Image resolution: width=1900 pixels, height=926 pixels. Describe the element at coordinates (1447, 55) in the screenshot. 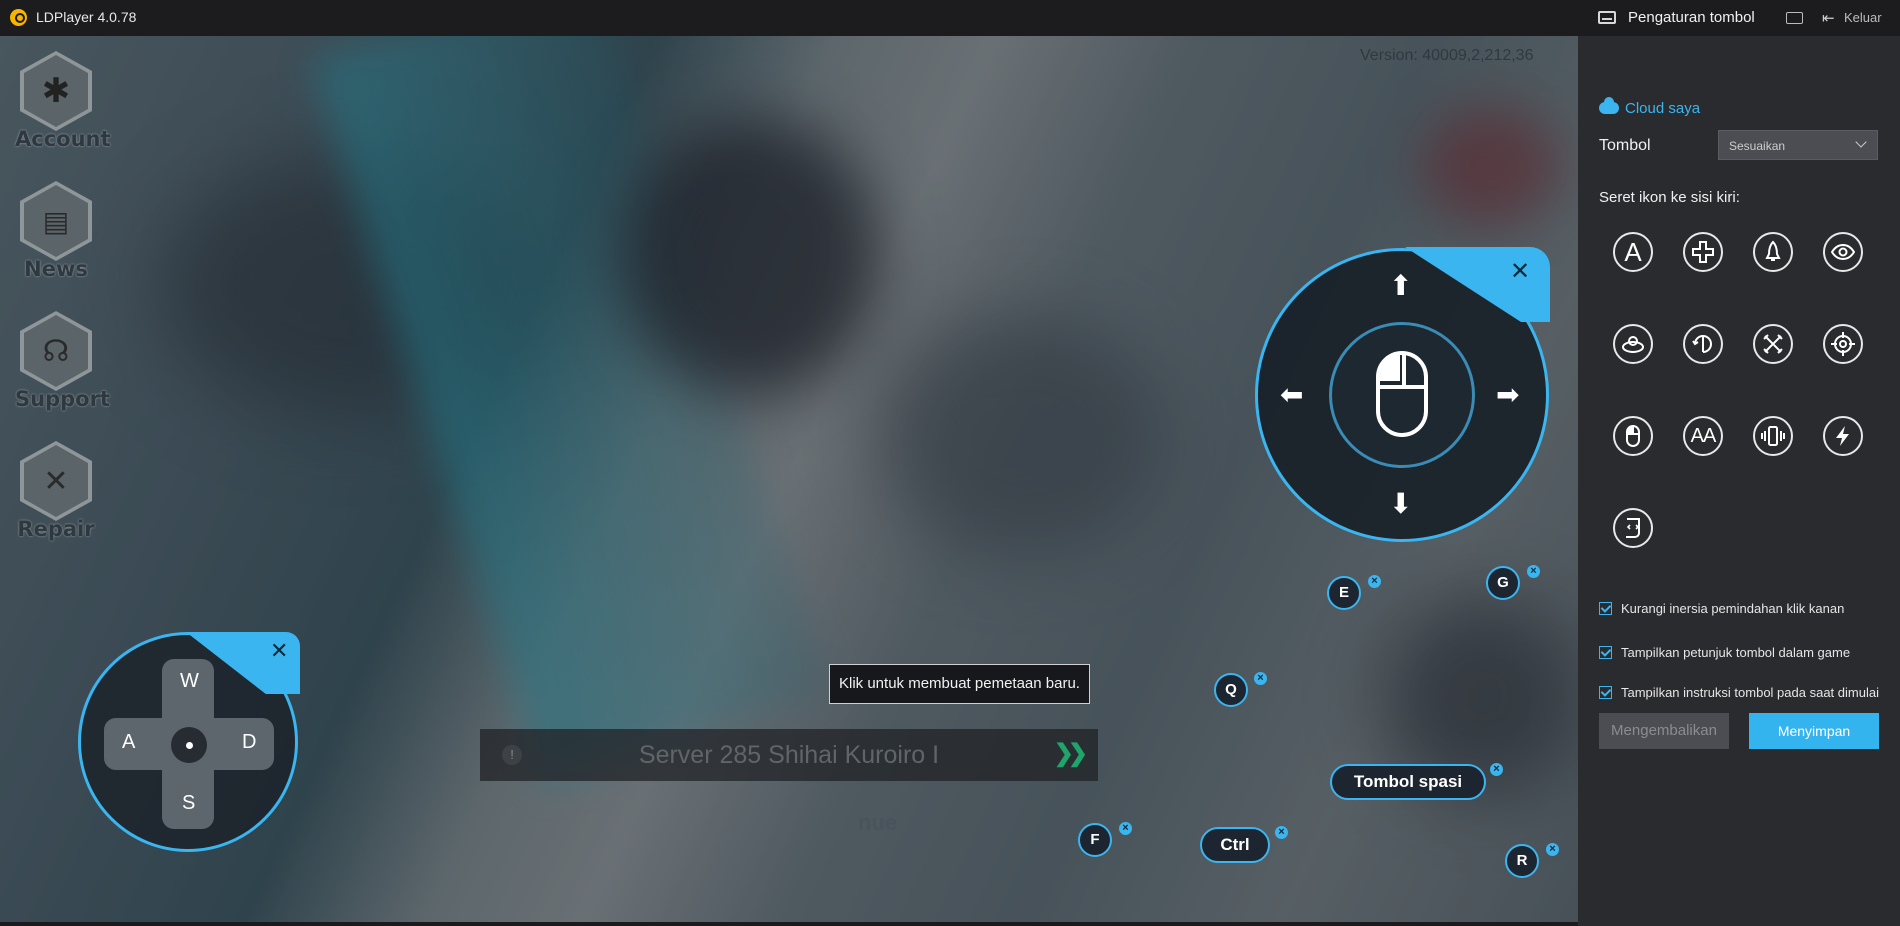

I see `game-version: Version: 40009,2,212,36` at that location.